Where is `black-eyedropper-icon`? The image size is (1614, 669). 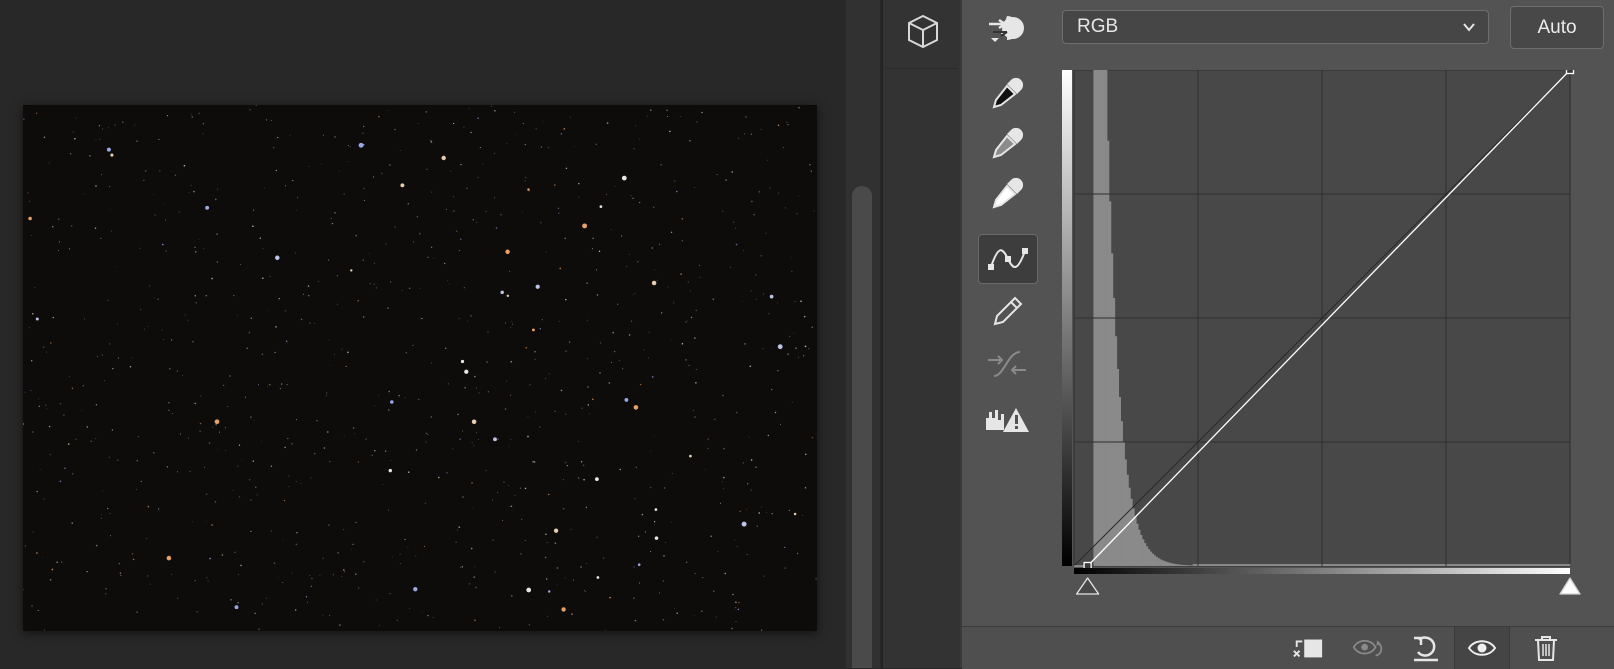
black-eyedropper-icon is located at coordinates (1007, 94).